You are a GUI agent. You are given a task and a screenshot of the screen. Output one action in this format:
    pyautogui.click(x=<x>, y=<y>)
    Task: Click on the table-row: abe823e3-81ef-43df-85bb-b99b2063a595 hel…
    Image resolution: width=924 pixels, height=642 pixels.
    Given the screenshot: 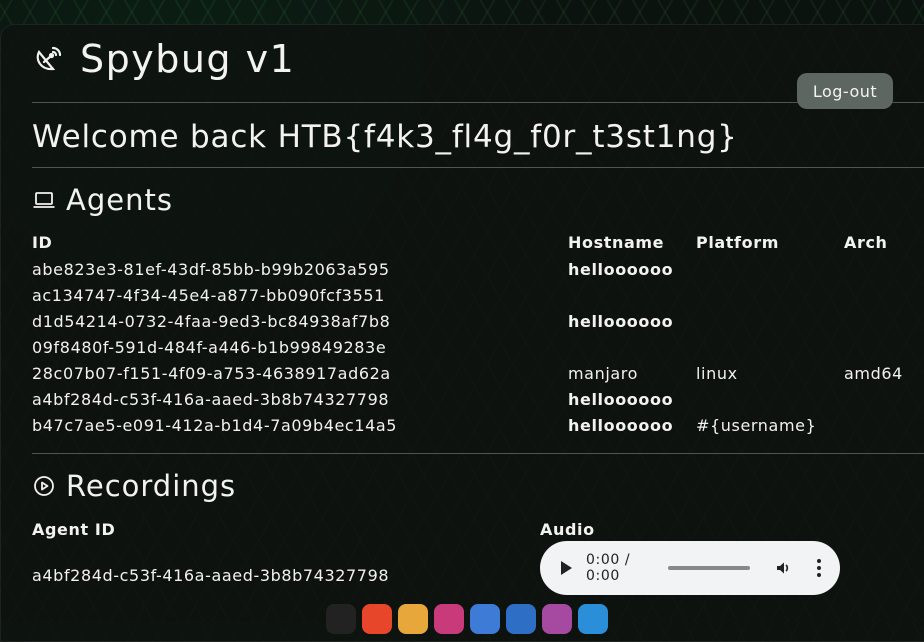 What is the action you would take?
    pyautogui.click(x=478, y=269)
    